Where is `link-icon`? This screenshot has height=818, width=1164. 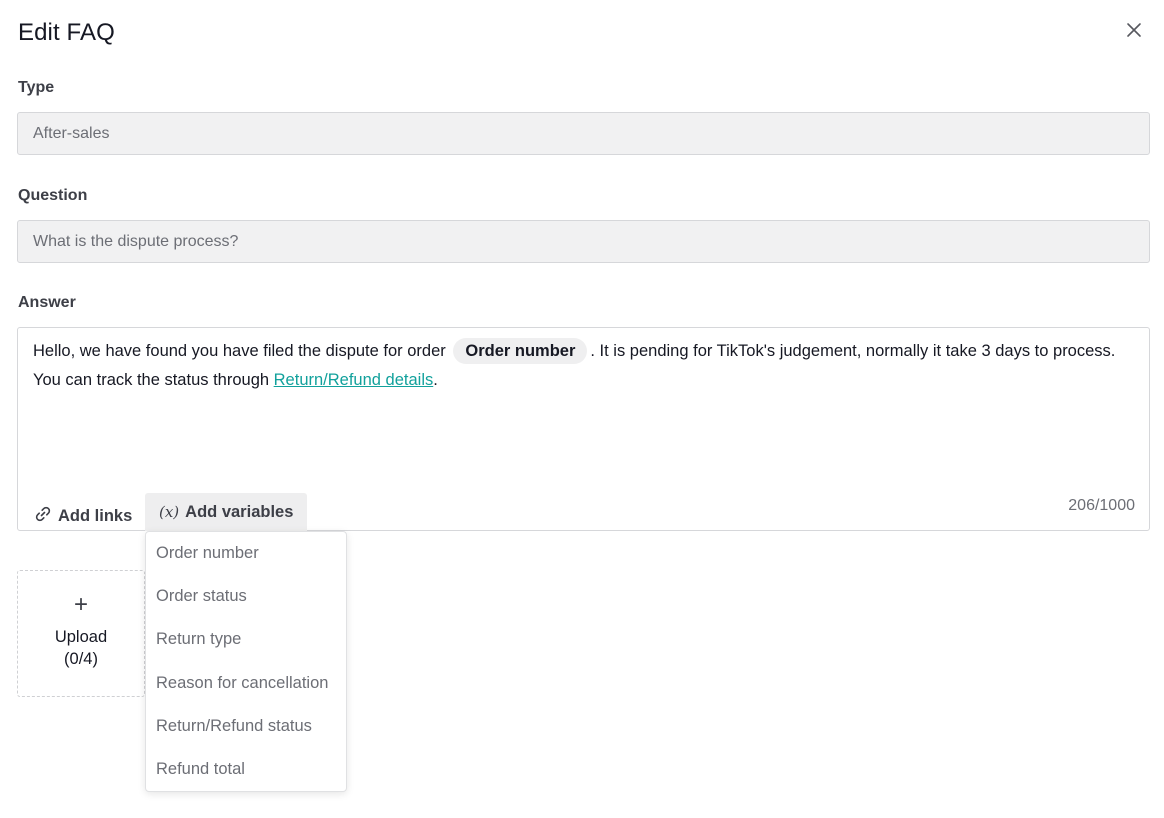
link-icon is located at coordinates (43, 516).